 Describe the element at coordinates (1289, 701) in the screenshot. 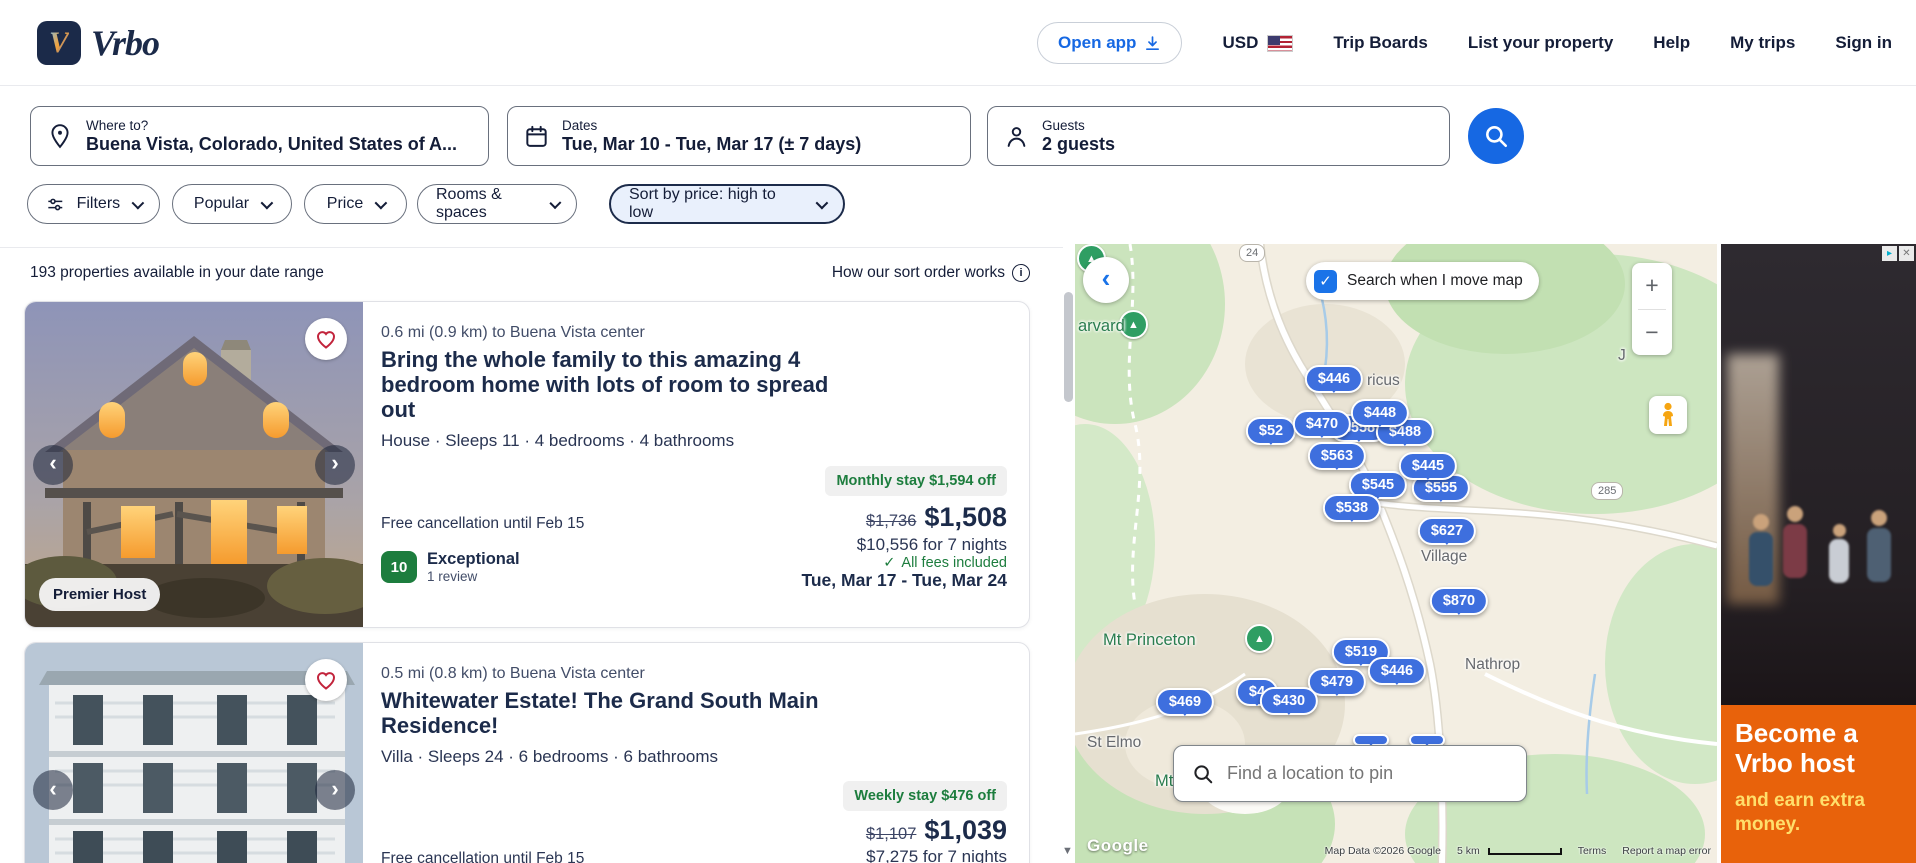

I see `map-price-pin: $430` at that location.